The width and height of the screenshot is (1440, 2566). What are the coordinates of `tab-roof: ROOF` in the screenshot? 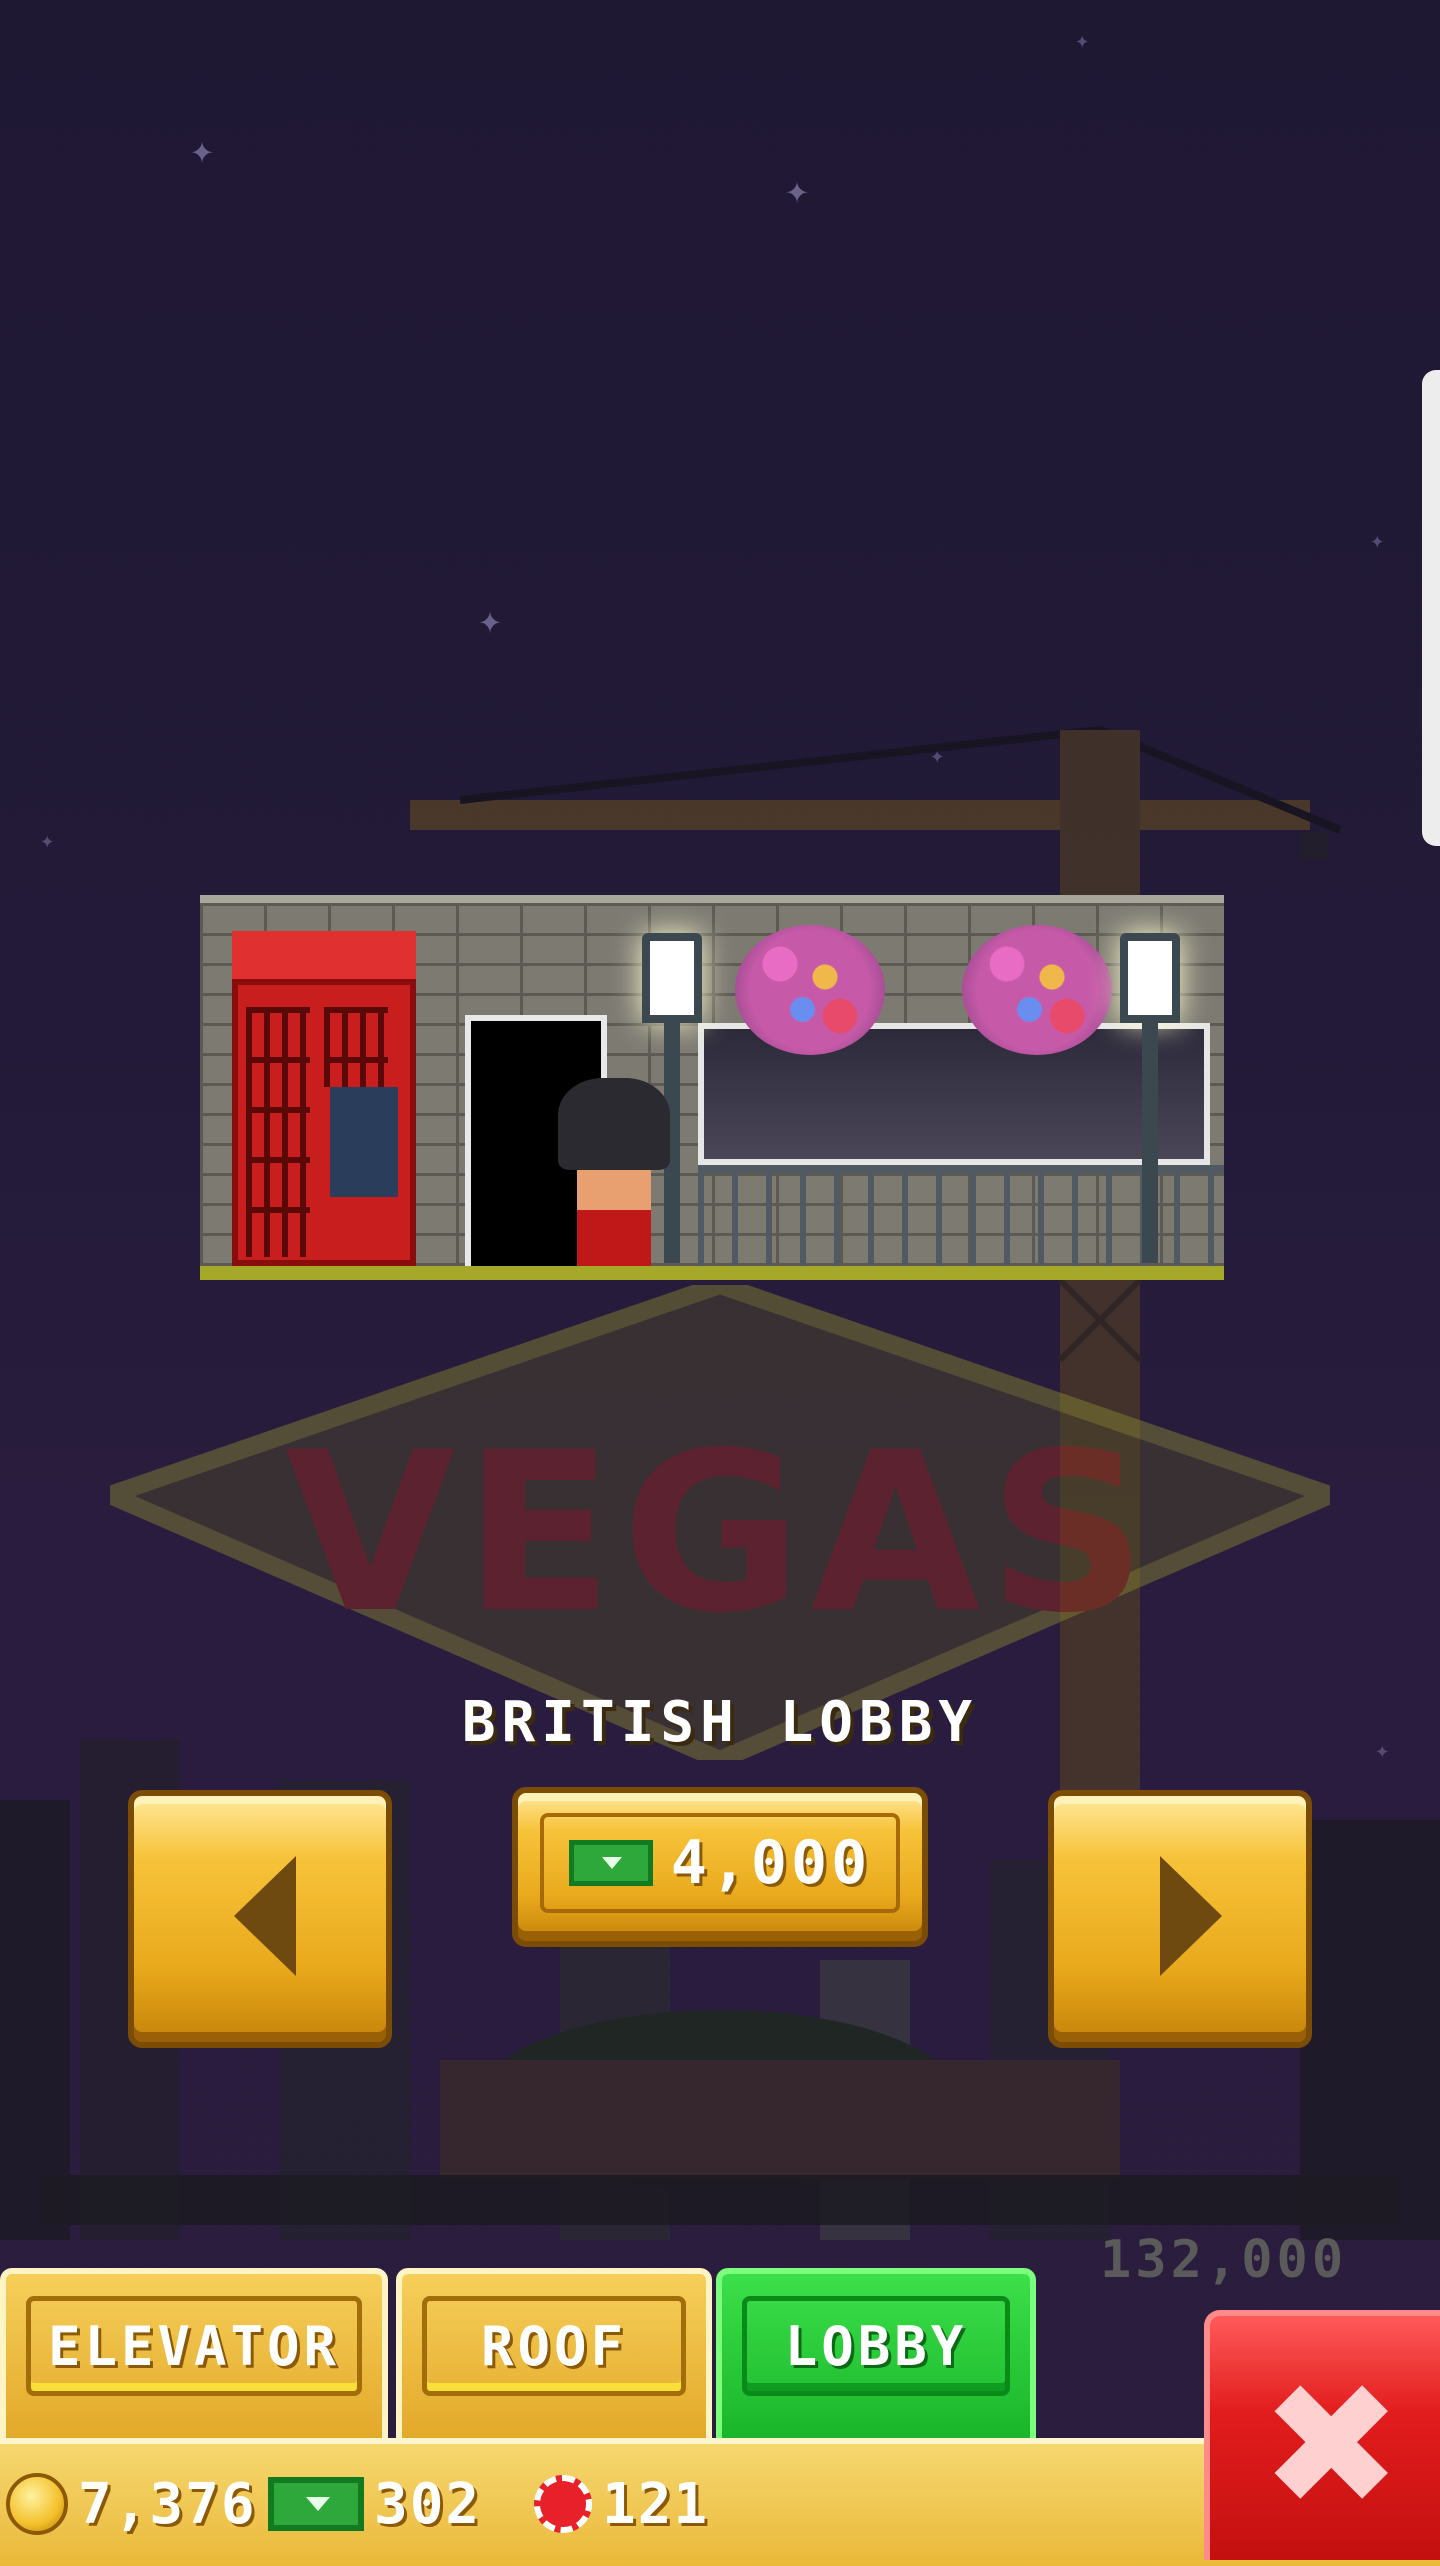 It's located at (554, 2353).